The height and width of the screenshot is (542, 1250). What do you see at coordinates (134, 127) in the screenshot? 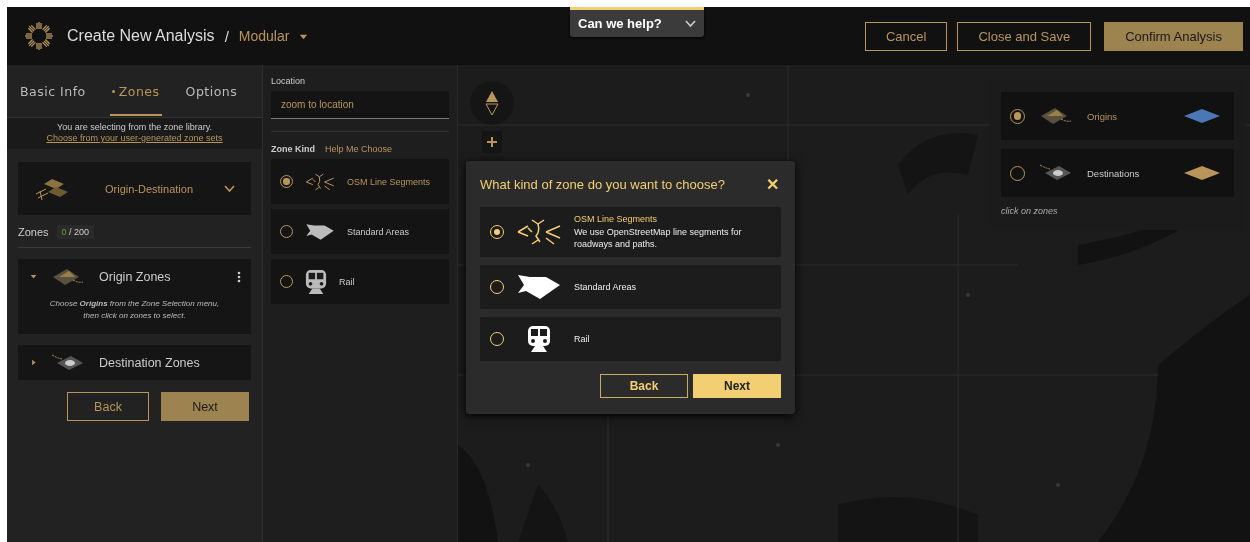
I see `library-note: You are selecting from the zone library.` at bounding box center [134, 127].